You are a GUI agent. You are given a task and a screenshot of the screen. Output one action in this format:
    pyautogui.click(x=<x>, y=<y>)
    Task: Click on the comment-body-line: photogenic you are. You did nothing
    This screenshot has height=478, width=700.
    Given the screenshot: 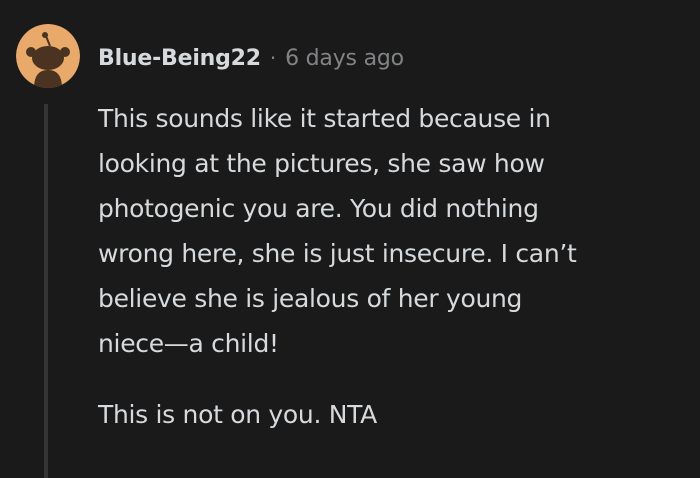 What is the action you would take?
    pyautogui.click(x=318, y=208)
    